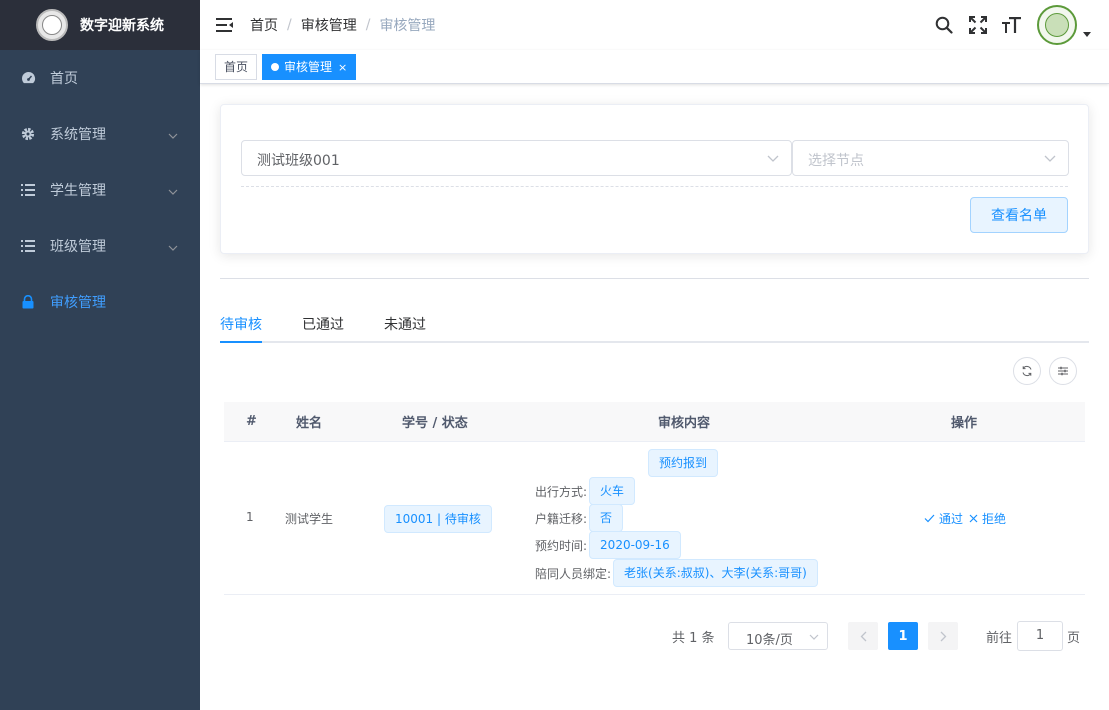  Describe the element at coordinates (28, 302) in the screenshot. I see `lock-icon` at that location.